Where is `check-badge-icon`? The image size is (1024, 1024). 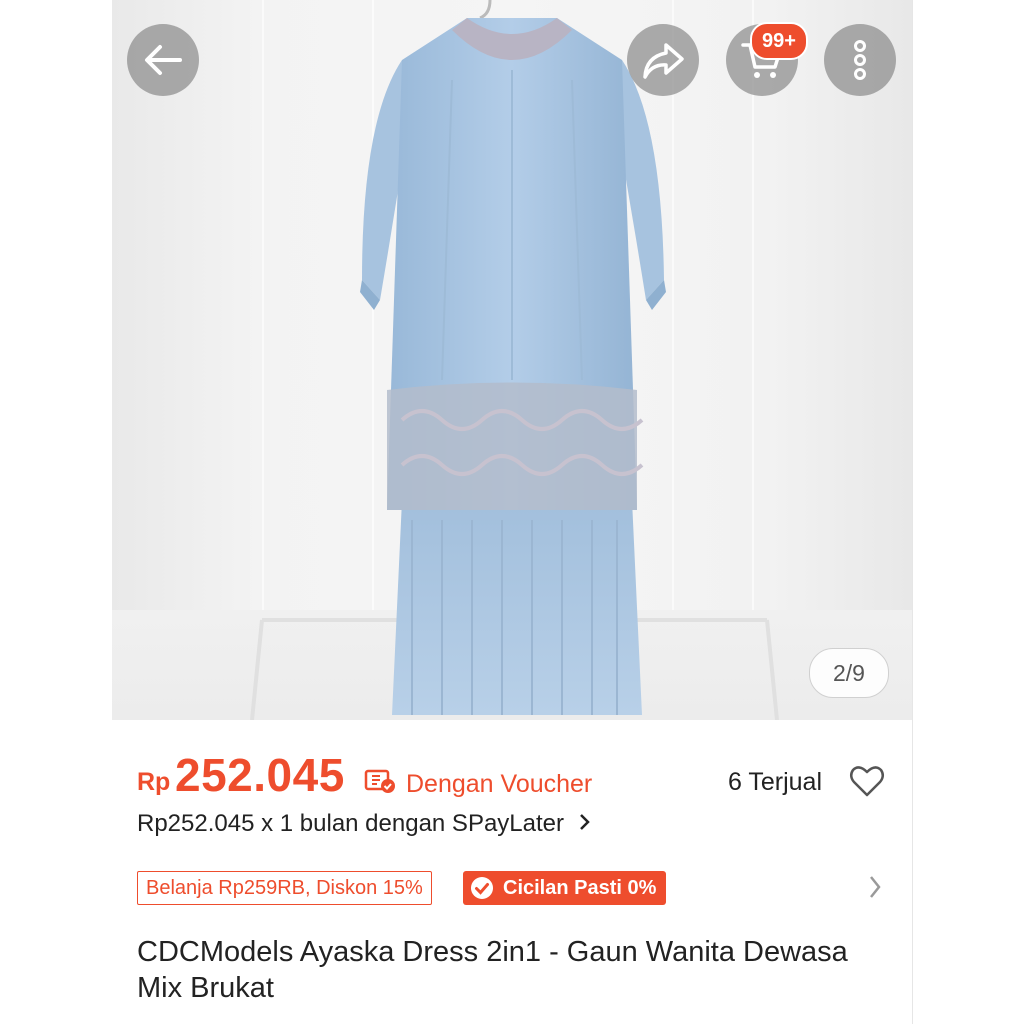 check-badge-icon is located at coordinates (482, 888).